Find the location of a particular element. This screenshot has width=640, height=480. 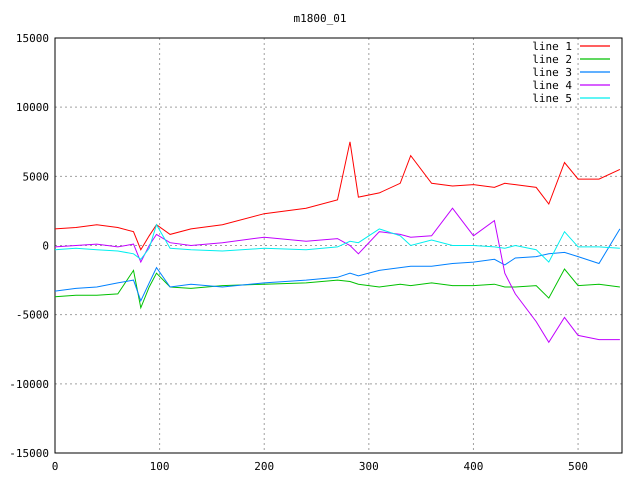

x-tick-label: 500 is located at coordinates (578, 466).